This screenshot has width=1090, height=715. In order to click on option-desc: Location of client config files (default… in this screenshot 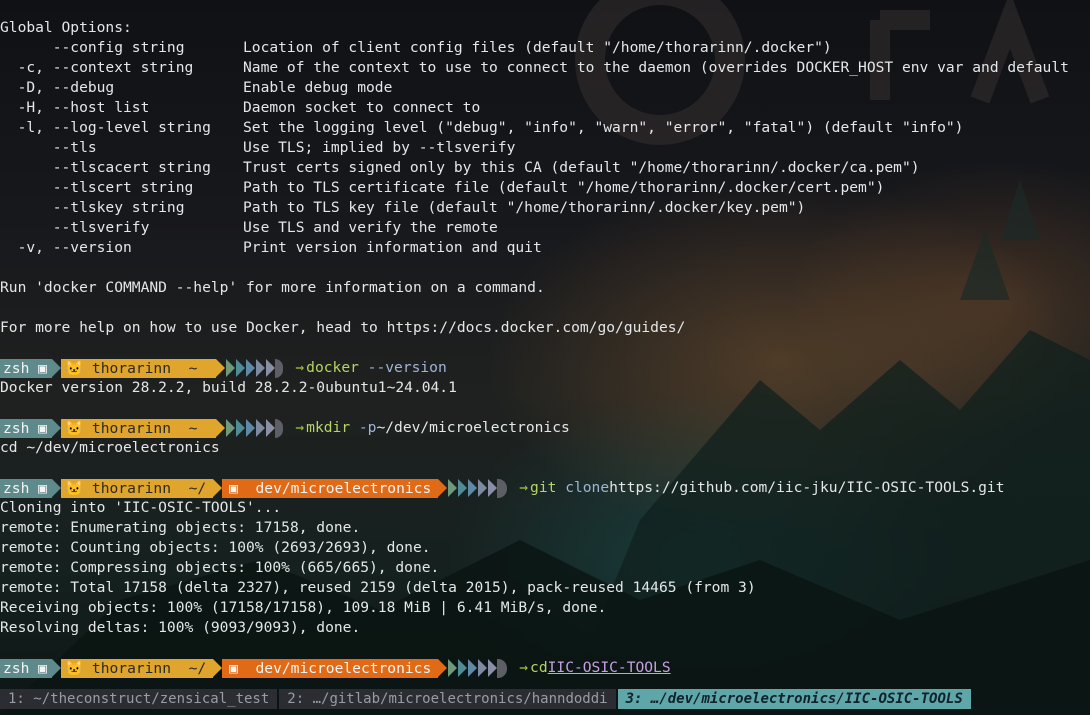, I will do `click(537, 47)`.